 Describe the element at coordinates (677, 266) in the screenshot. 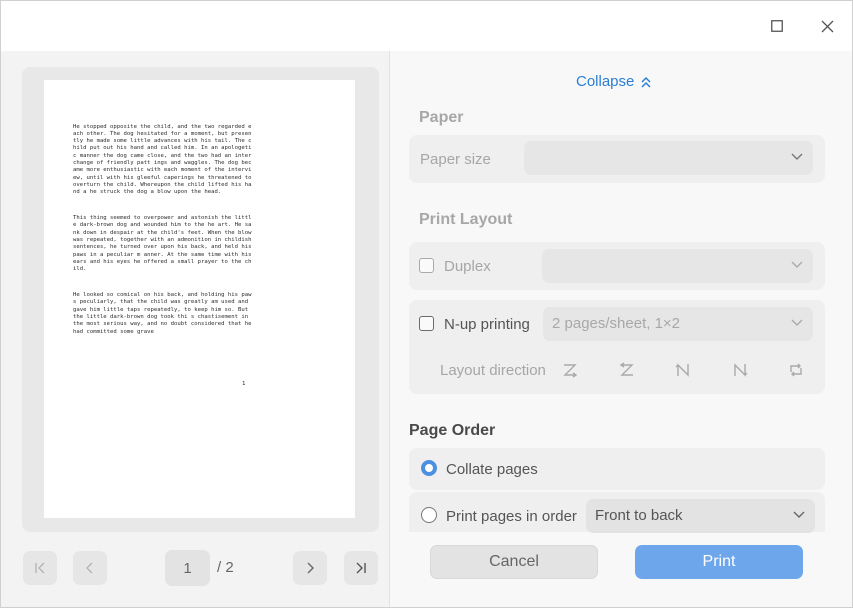

I see `duplex-select` at that location.